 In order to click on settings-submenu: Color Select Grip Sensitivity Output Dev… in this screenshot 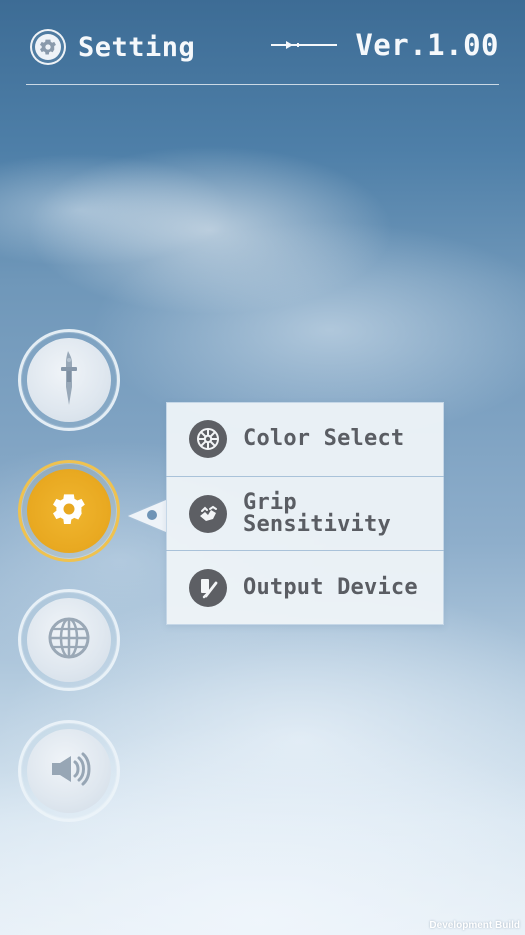, I will do `click(305, 513)`.